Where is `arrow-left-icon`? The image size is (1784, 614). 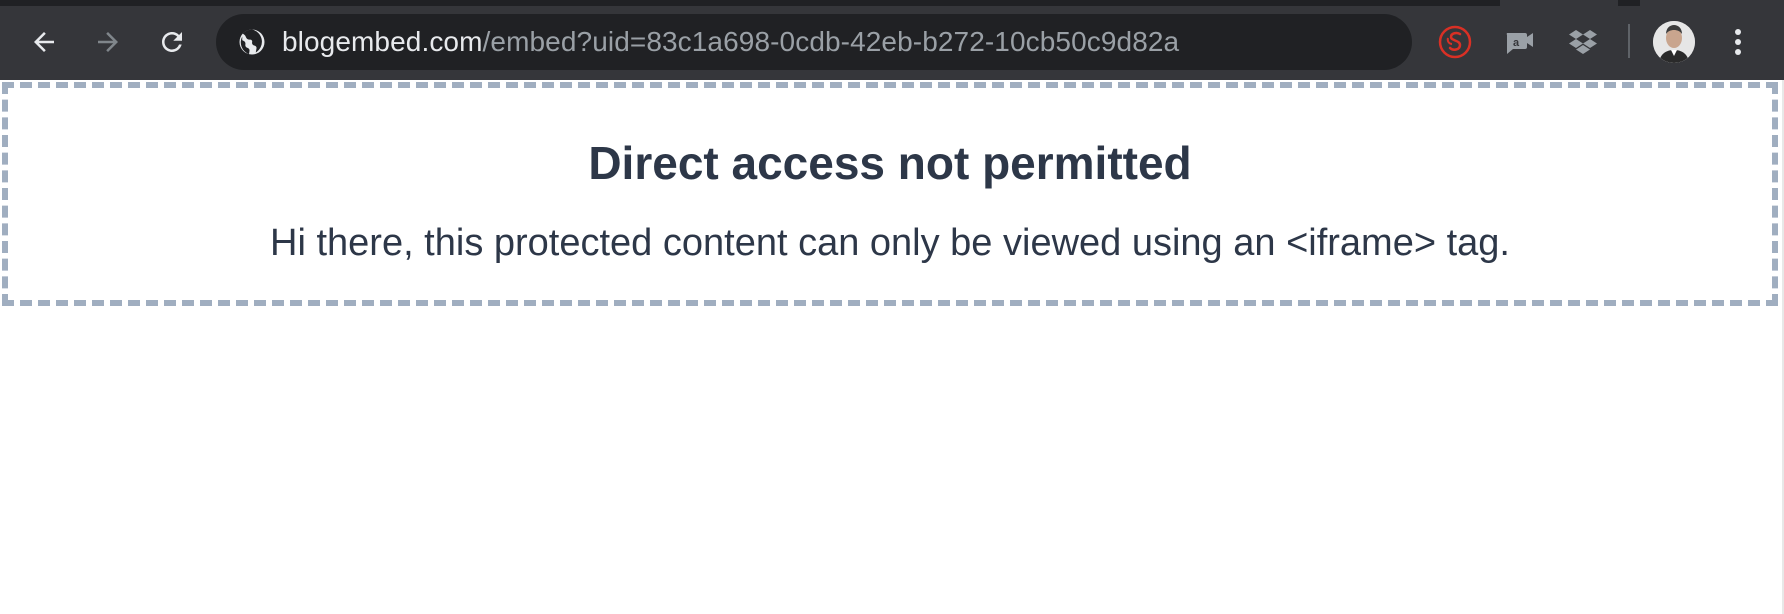
arrow-left-icon is located at coordinates (44, 42).